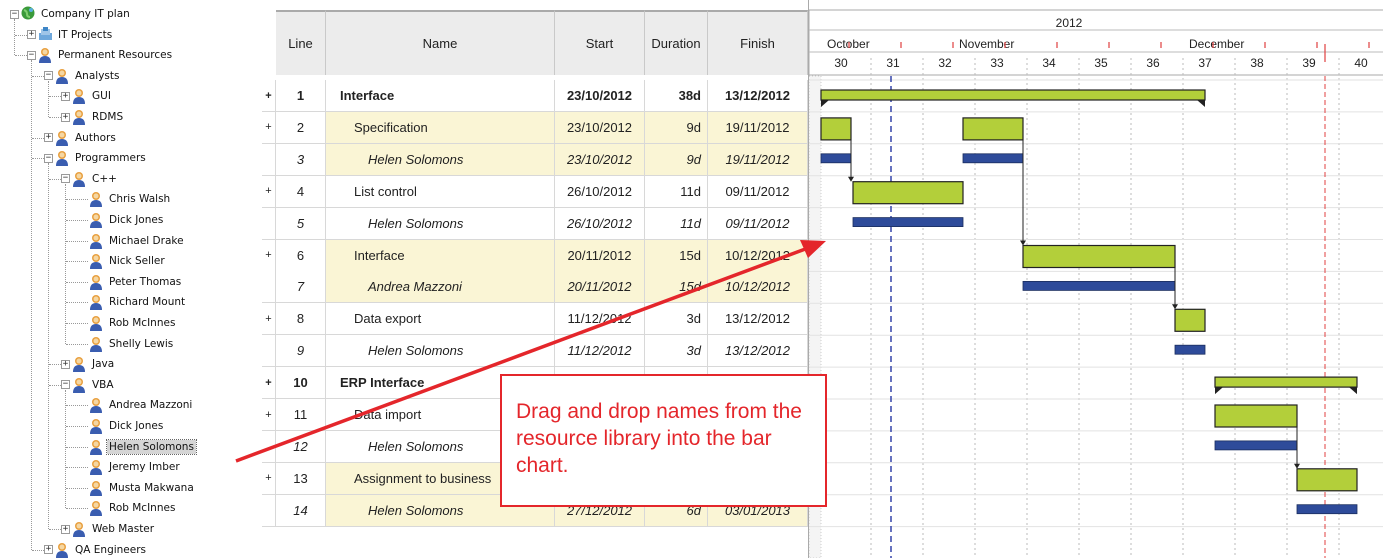 The image size is (1383, 558). Describe the element at coordinates (137, 488) in the screenshot. I see `tree-node: Musta Makwana` at that location.